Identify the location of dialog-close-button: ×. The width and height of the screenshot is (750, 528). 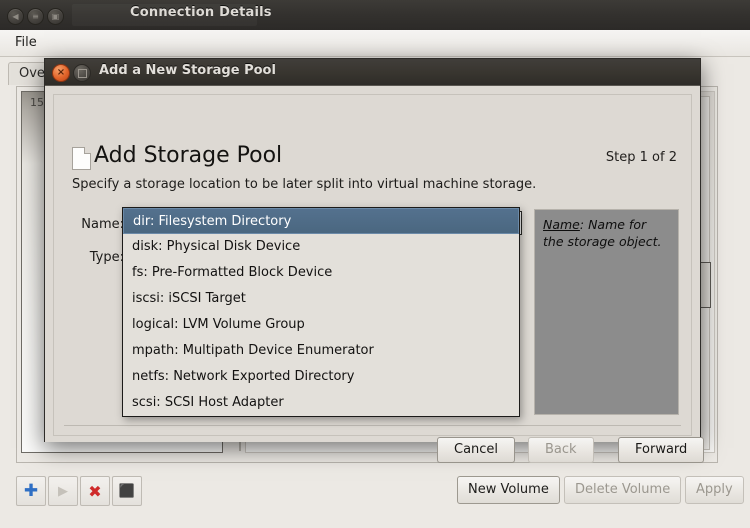
(61, 73).